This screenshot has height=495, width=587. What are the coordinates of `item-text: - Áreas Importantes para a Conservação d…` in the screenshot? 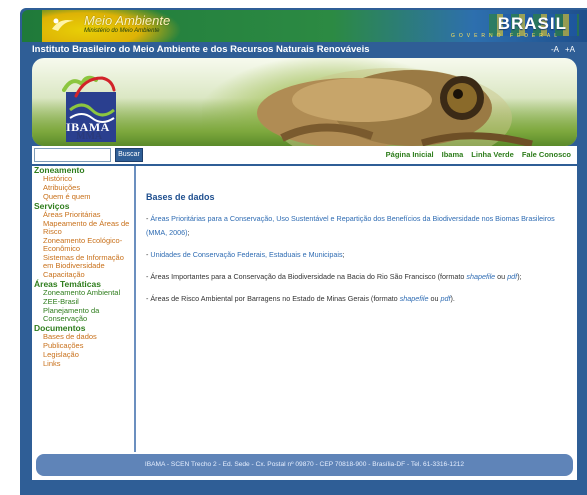 It's located at (306, 276).